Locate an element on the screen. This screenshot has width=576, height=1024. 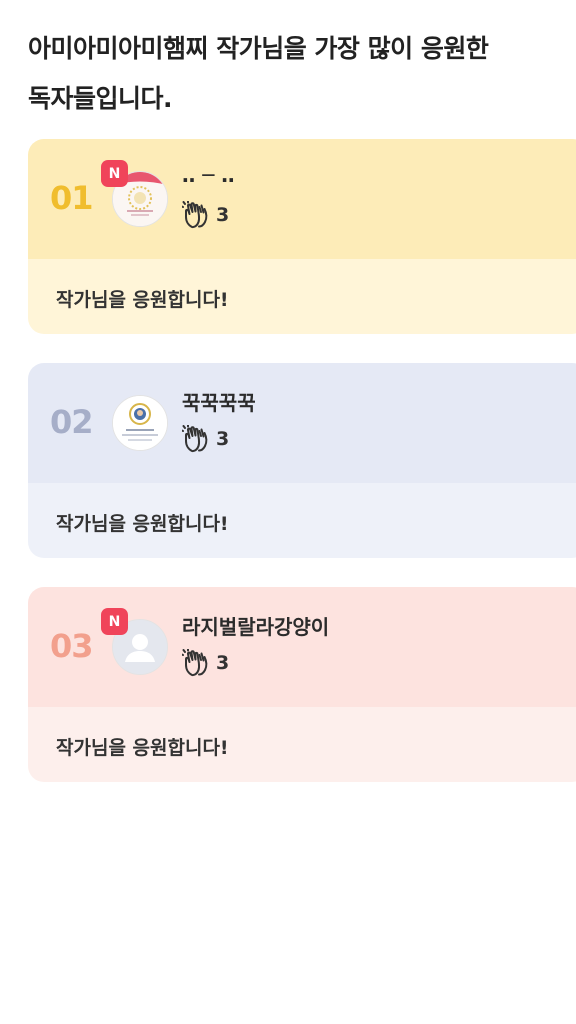
reader-card-2-header is located at coordinates (302, 423).